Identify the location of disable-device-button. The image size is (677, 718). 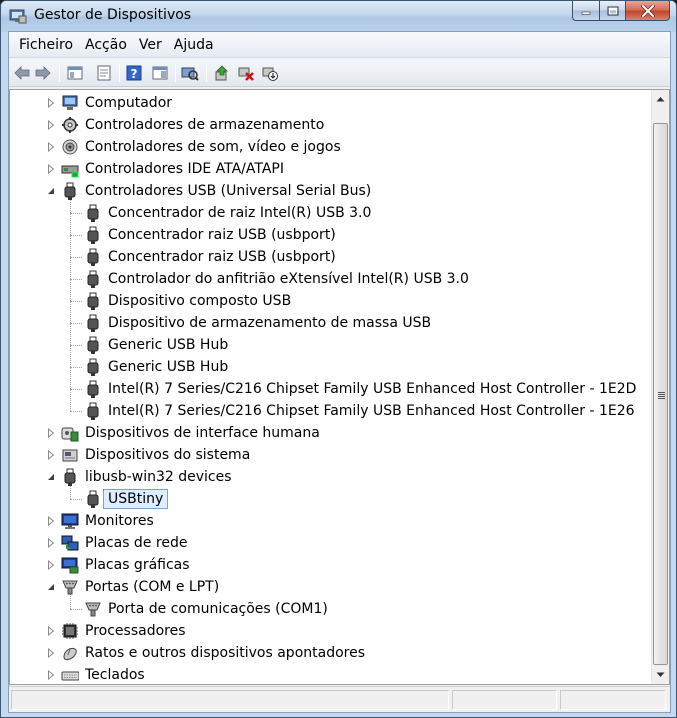
(270, 73).